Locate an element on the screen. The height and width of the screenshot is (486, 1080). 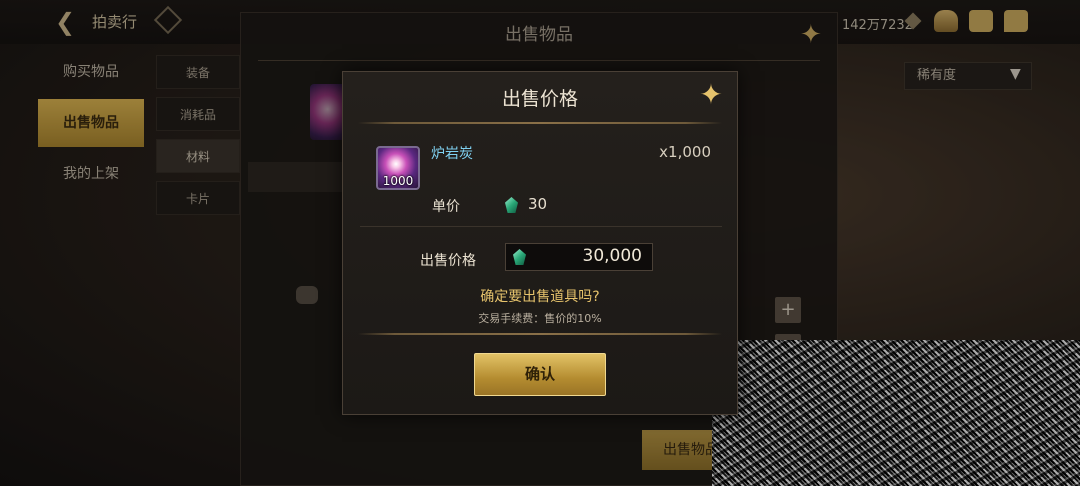
unit-price-value: 30 is located at coordinates (538, 204).